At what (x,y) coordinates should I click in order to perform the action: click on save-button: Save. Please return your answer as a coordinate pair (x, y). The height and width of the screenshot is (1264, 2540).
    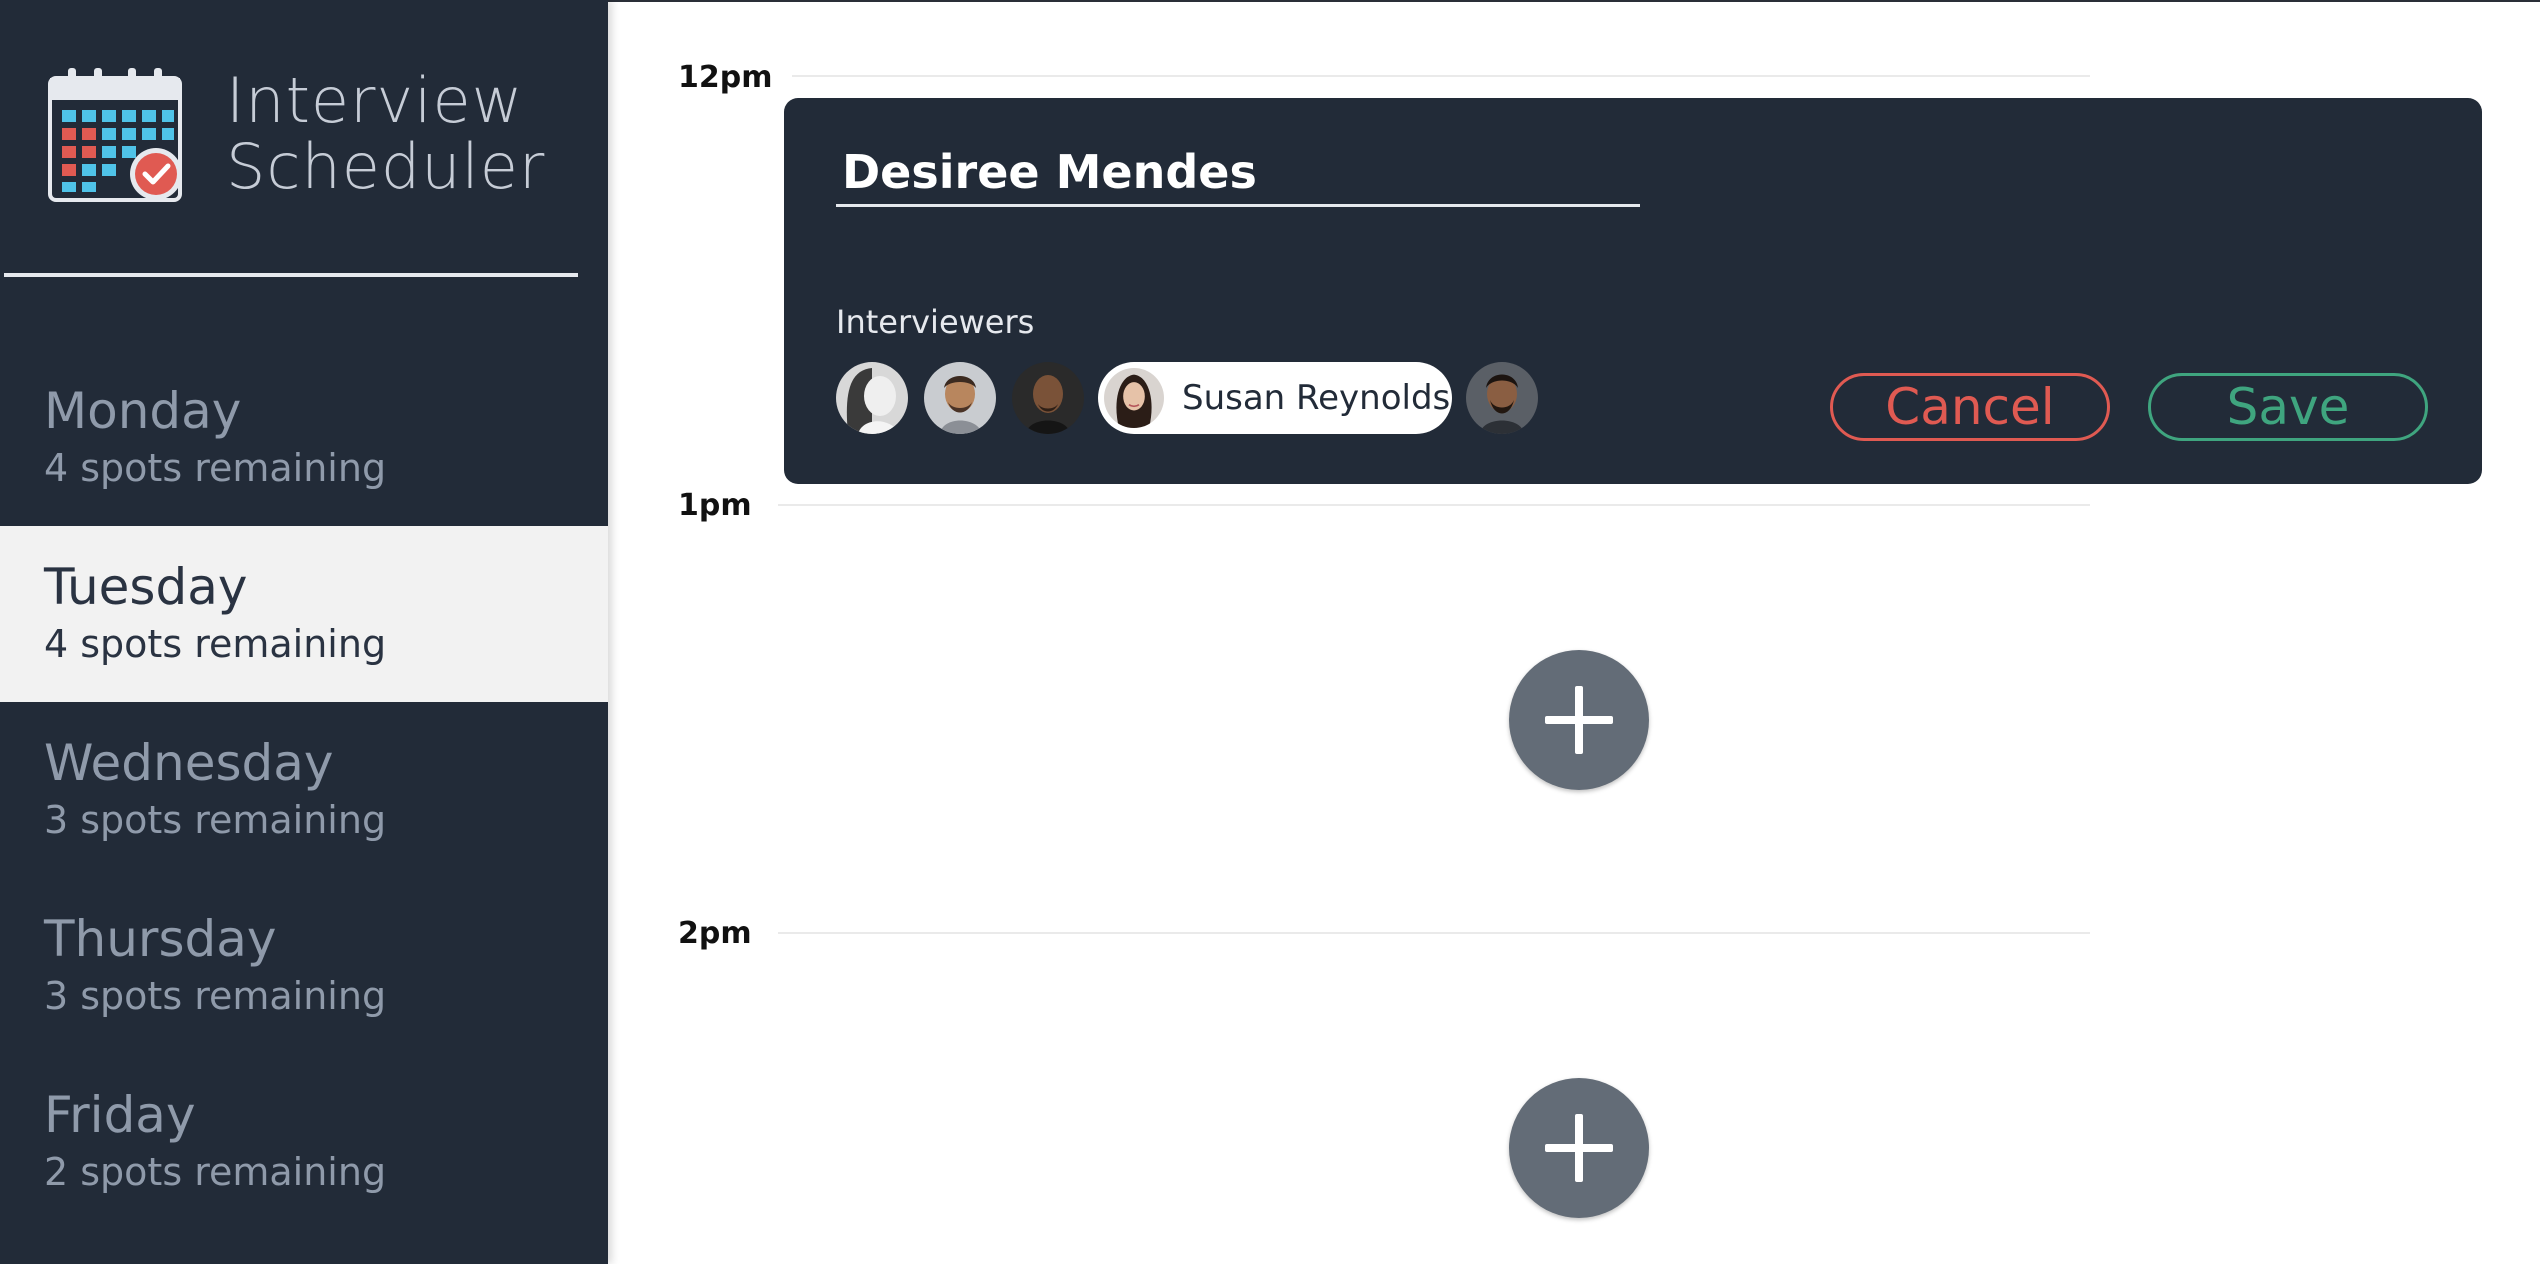
    Looking at the image, I should click on (2288, 407).